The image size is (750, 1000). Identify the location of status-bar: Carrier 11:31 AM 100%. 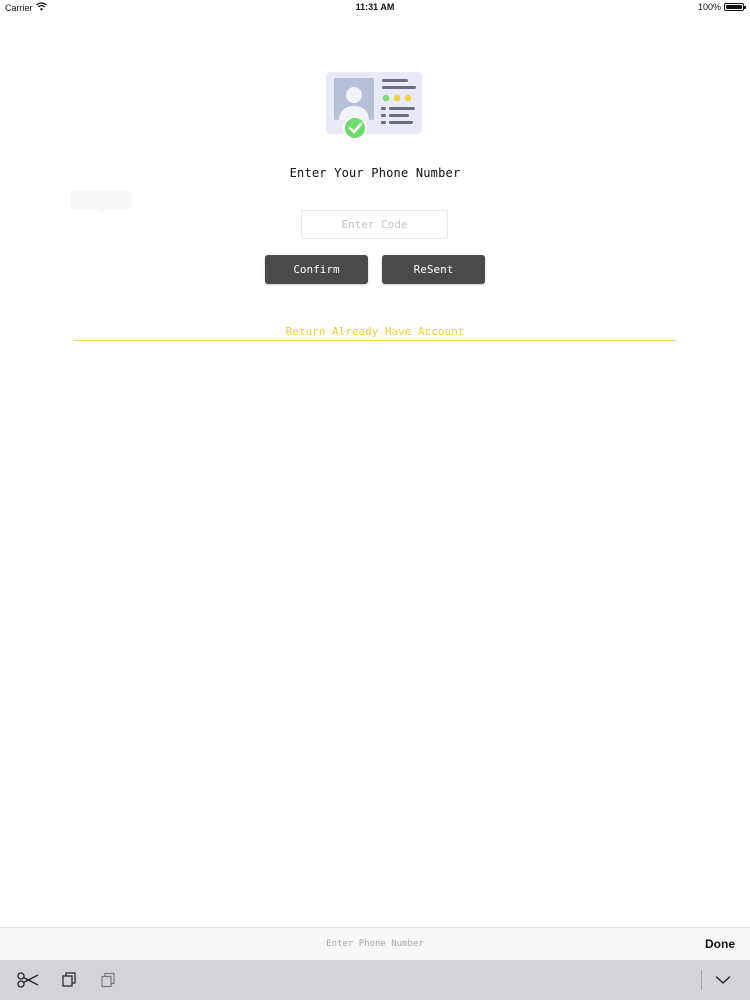
(375, 8).